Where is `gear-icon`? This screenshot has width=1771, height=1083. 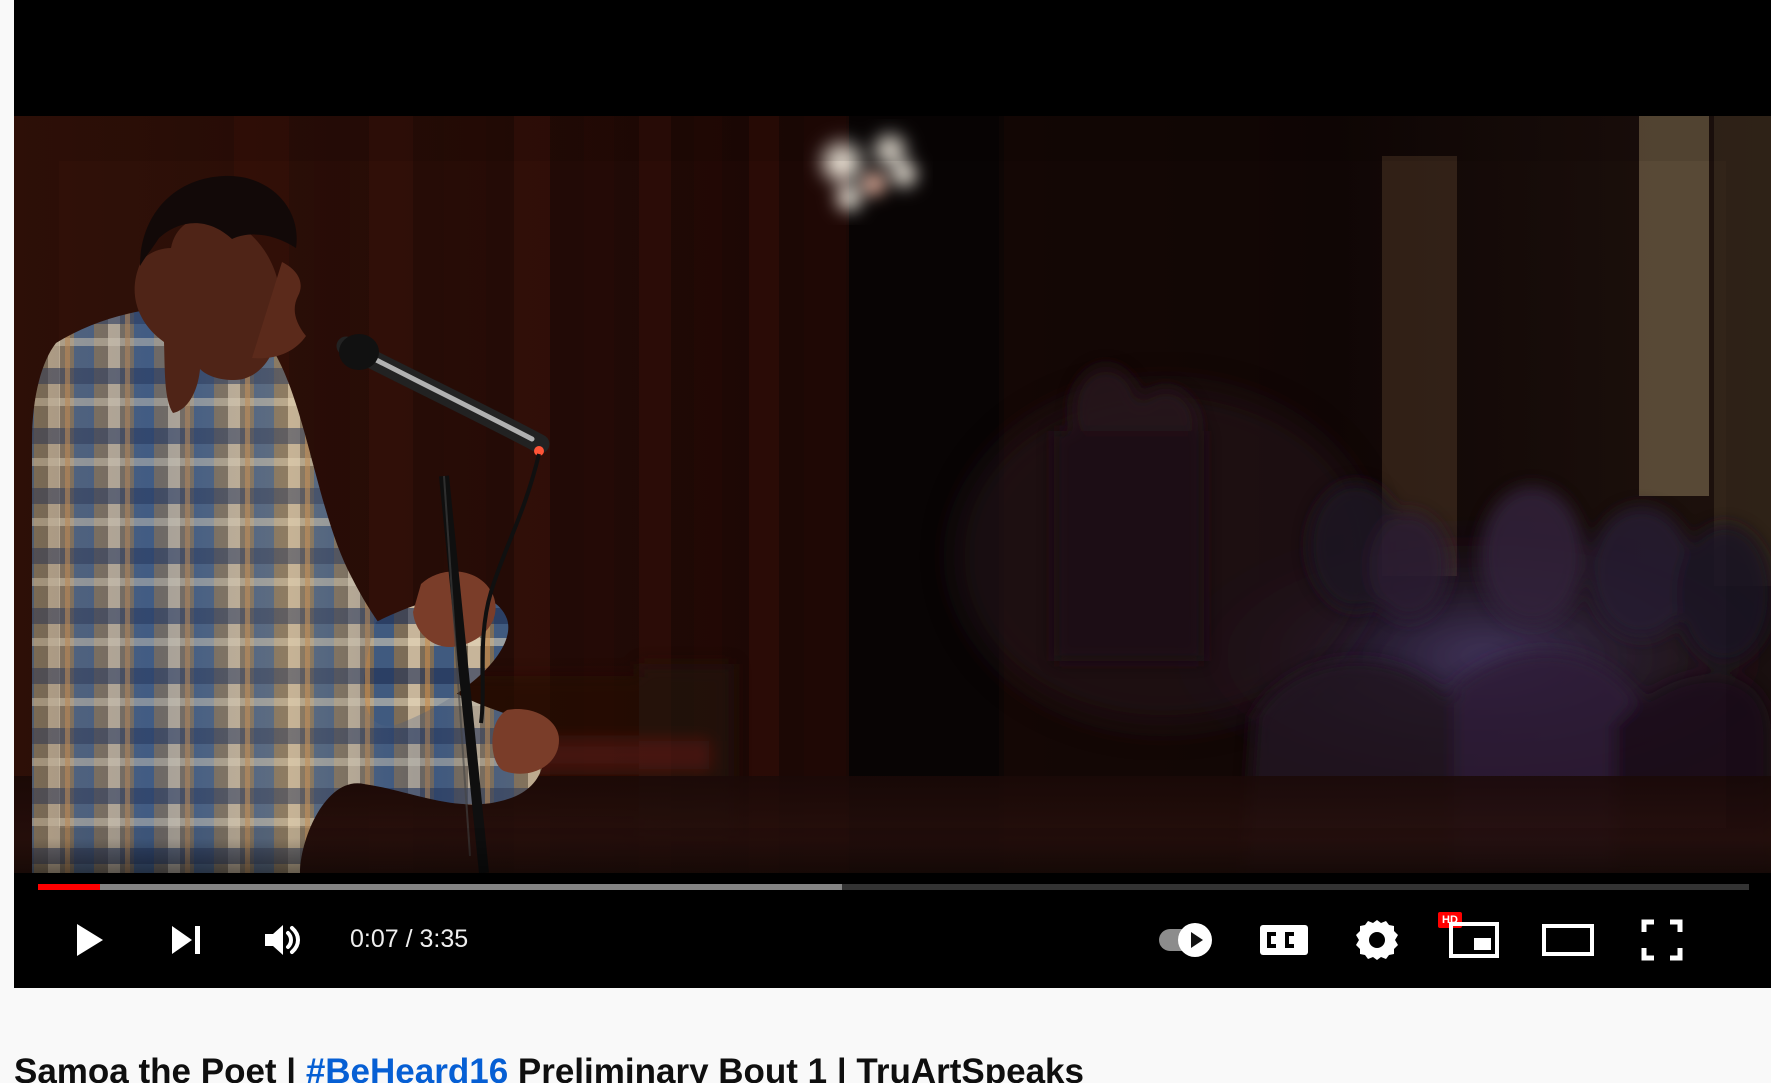 gear-icon is located at coordinates (1377, 940).